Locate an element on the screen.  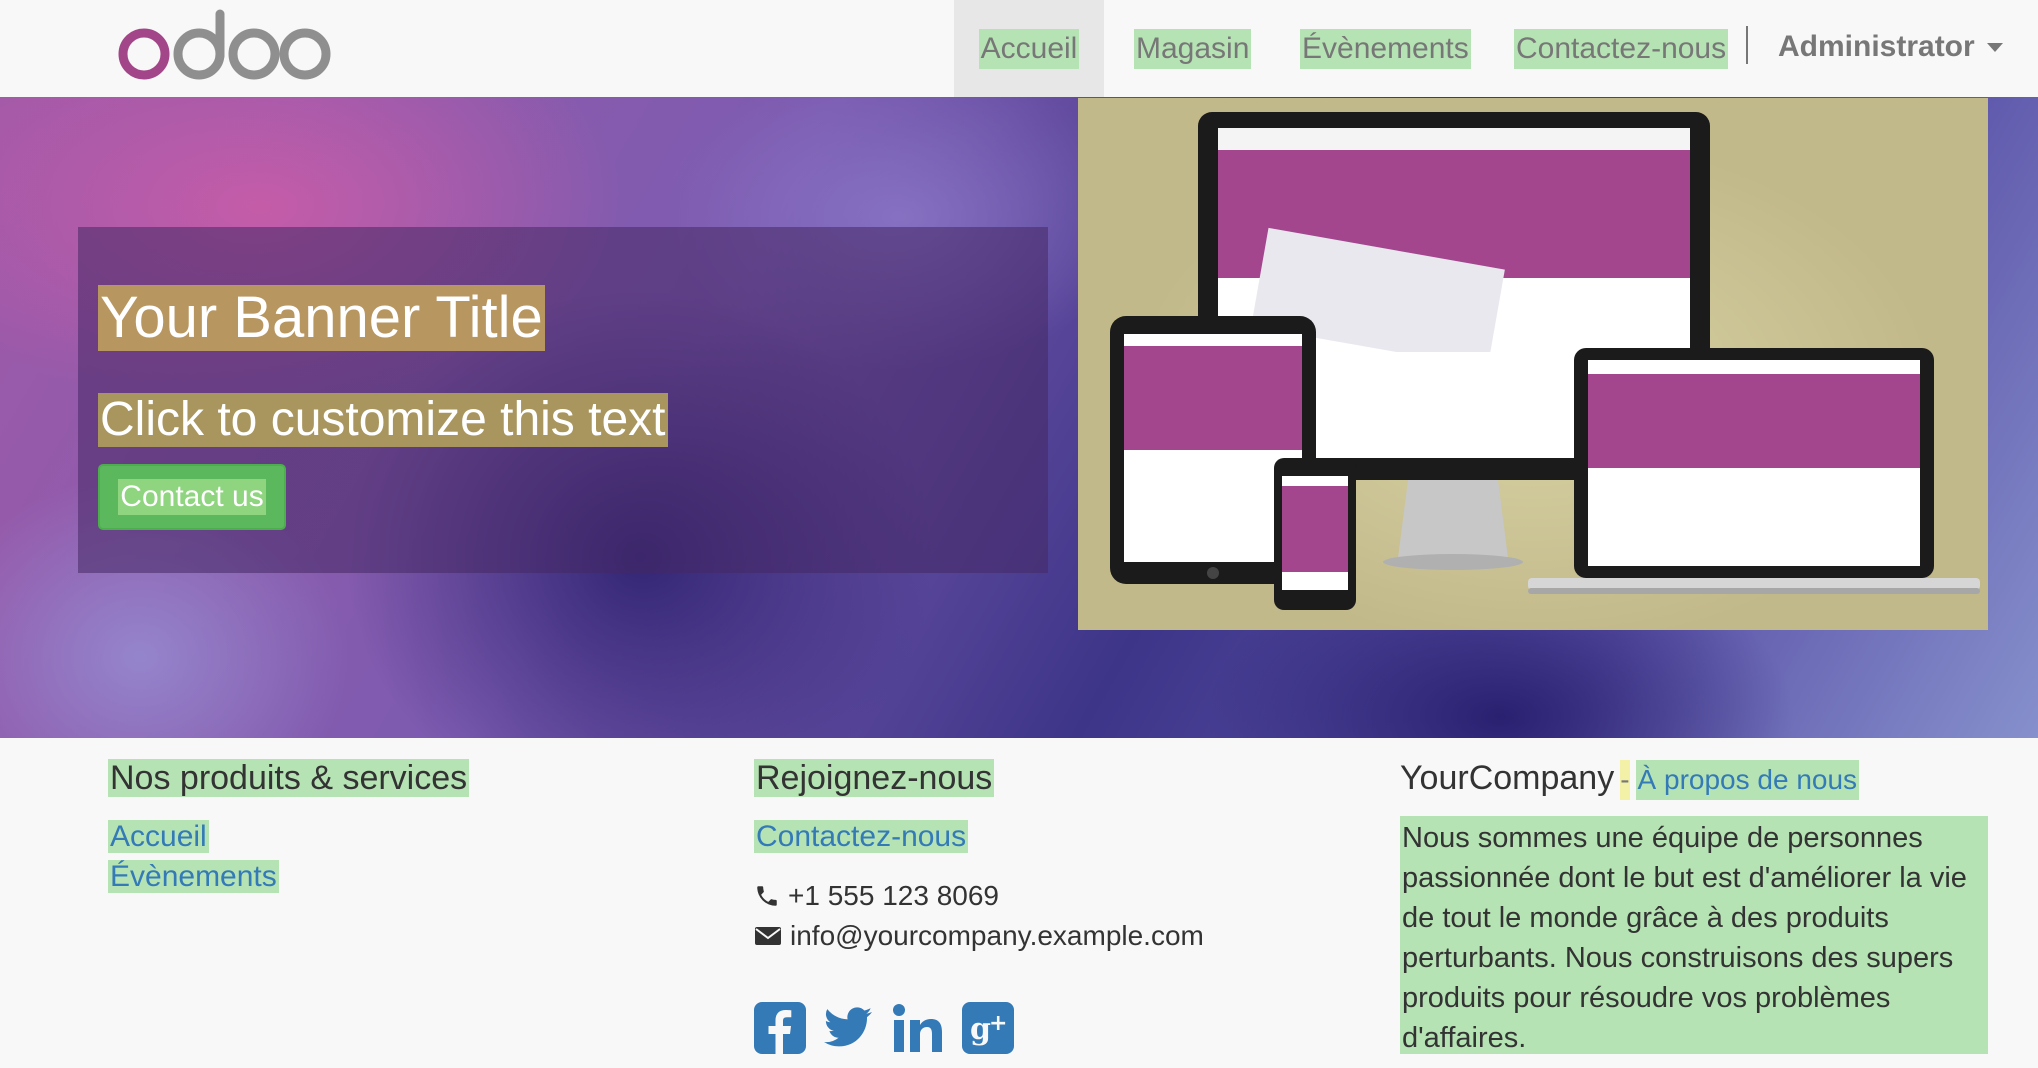
company-name: YourCompany is located at coordinates (1507, 778).